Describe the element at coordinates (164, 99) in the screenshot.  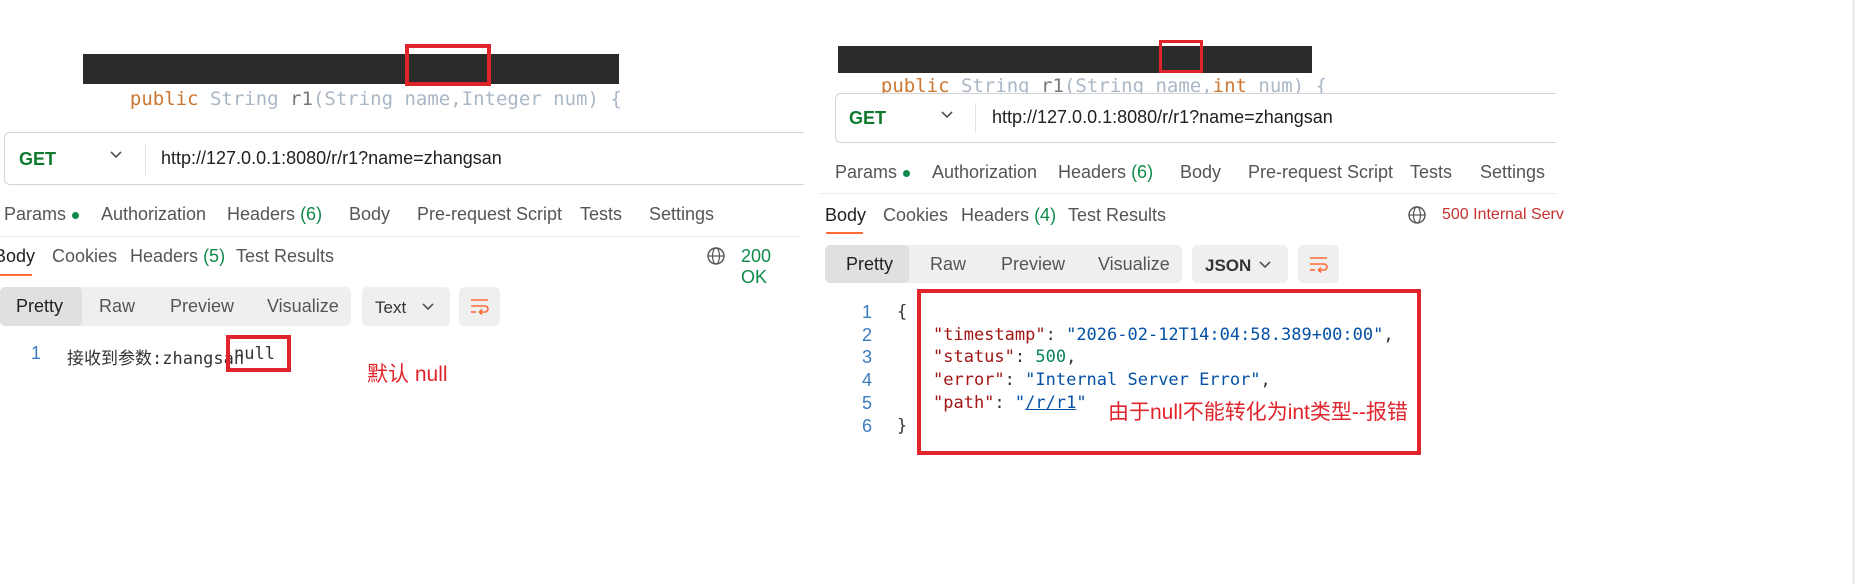
I see `code-keyword: public` at that location.